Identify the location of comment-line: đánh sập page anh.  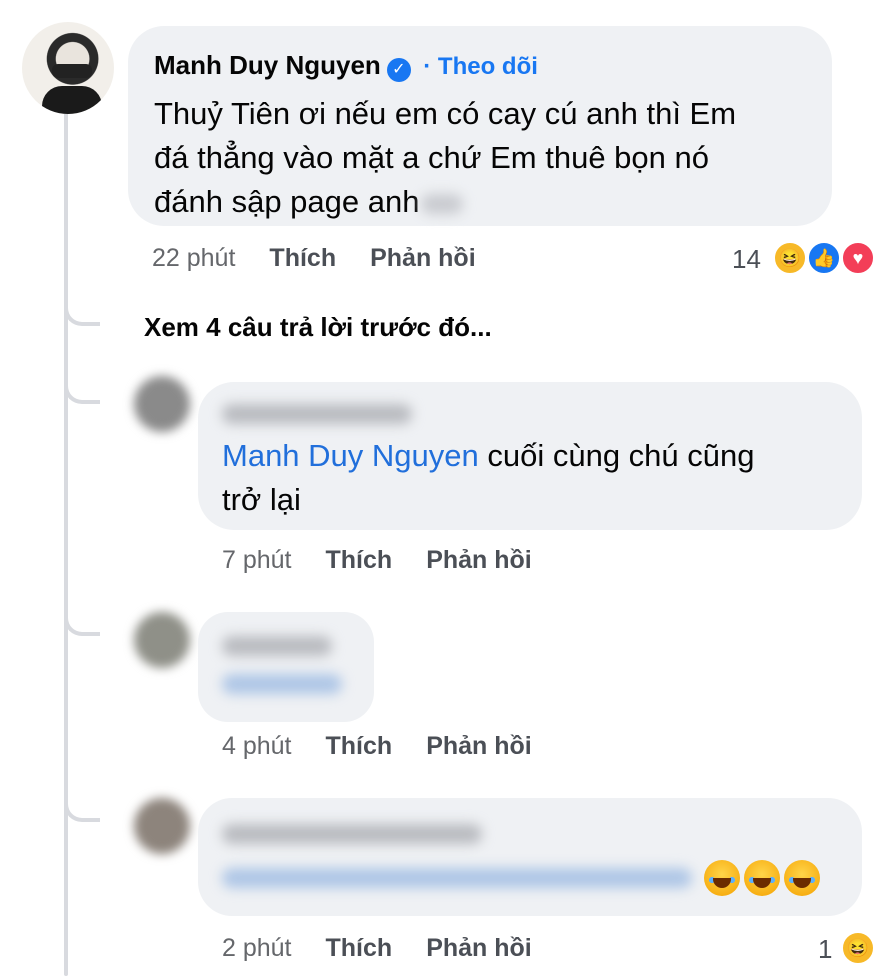
(445, 202).